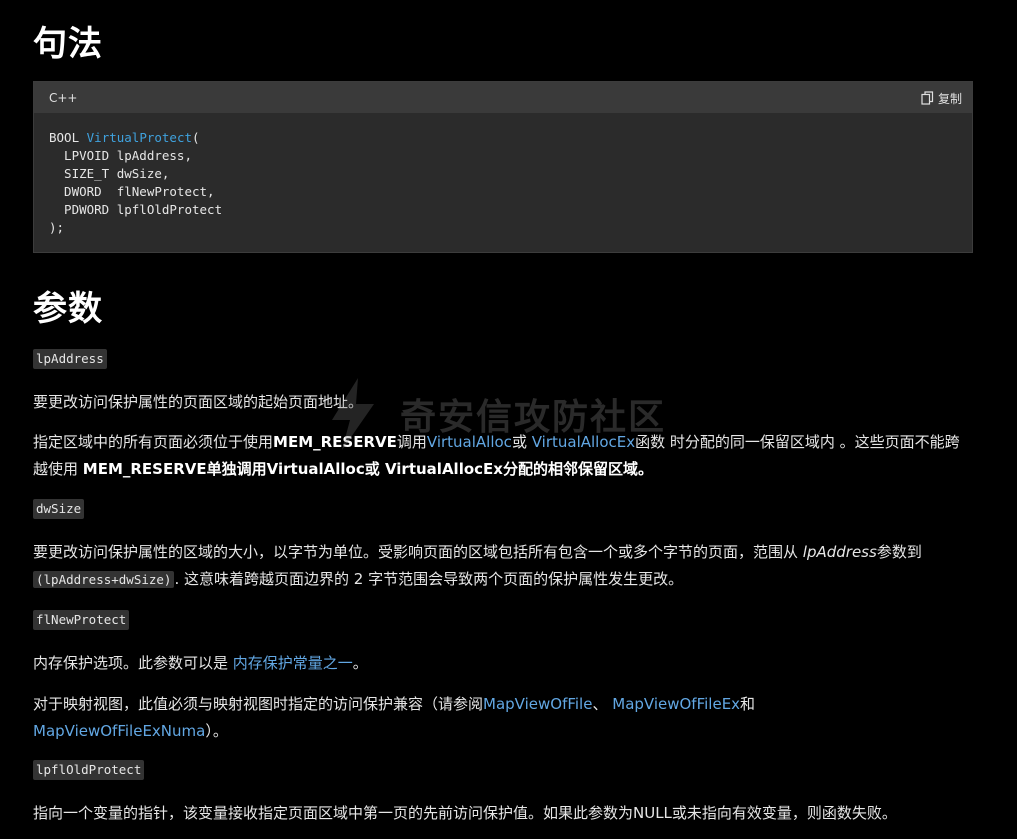 This screenshot has width=1017, height=839. What do you see at coordinates (198, 402) in the screenshot?
I see `param-desc-lpaddress: 要更改访问保护属性的页面区域的起始页面地址。` at bounding box center [198, 402].